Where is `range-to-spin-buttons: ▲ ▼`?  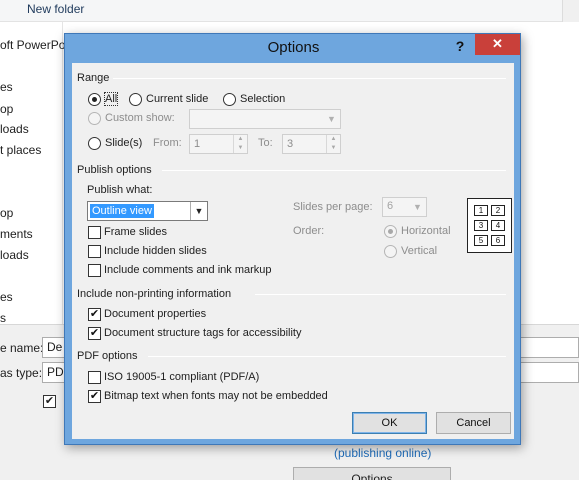
range-to-spin-buttons: ▲ ▼ is located at coordinates (333, 144).